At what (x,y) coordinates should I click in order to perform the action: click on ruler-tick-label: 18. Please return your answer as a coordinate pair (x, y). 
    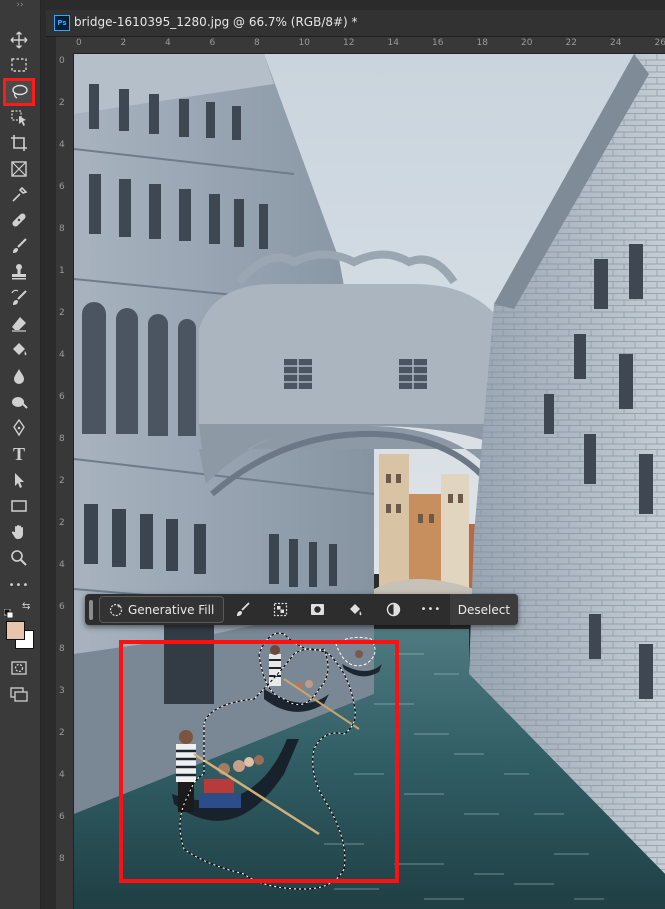
    Looking at the image, I should click on (482, 43).